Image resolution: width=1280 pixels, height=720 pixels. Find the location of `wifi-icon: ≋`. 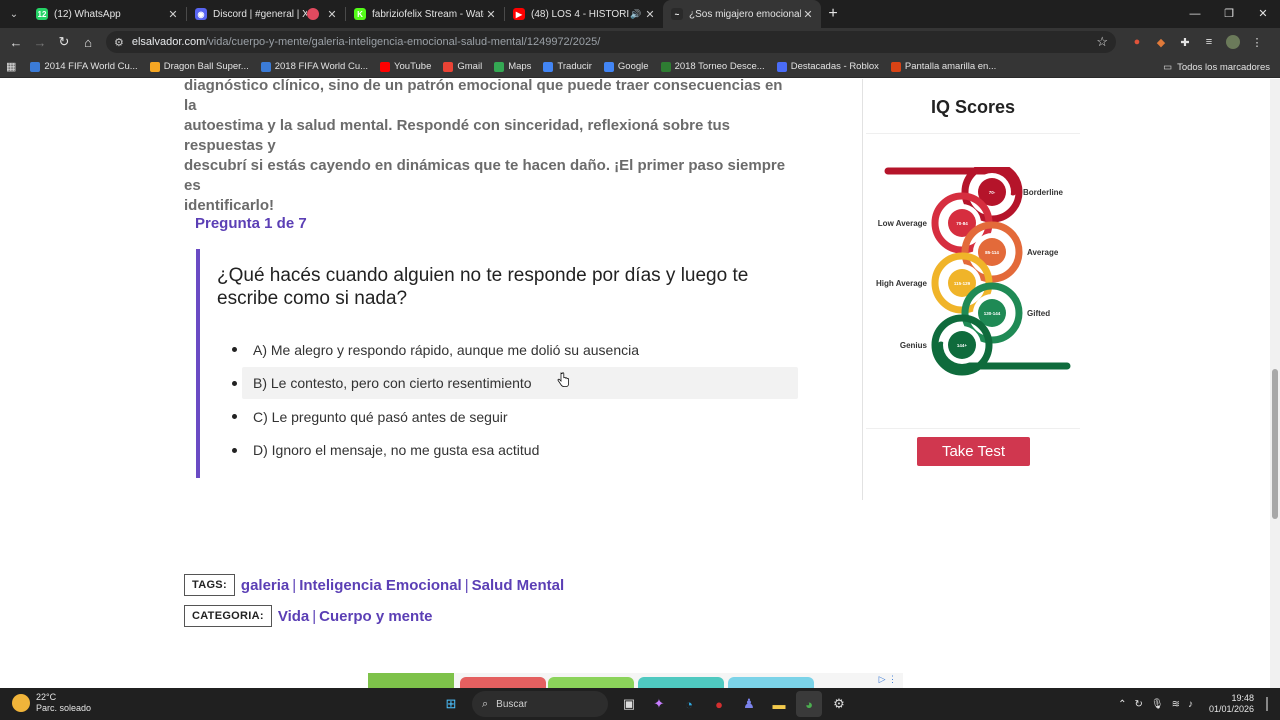

wifi-icon: ≋ is located at coordinates (1176, 704).